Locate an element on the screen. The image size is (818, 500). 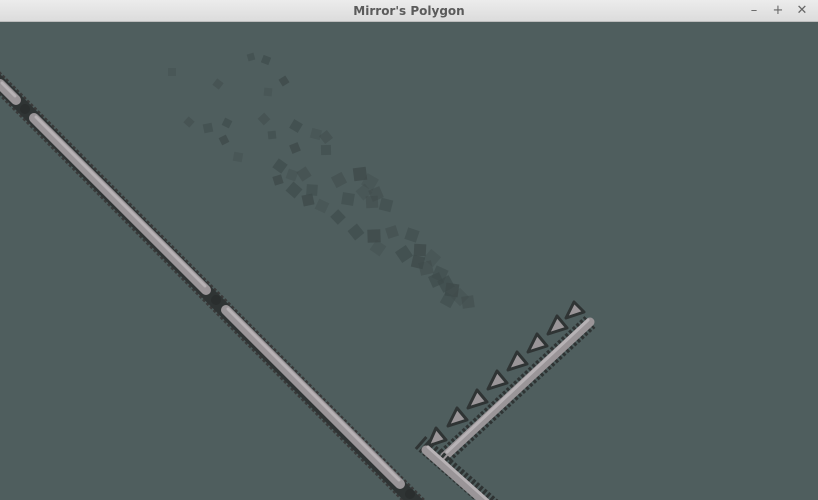
minimize-button: – is located at coordinates (754, 11).